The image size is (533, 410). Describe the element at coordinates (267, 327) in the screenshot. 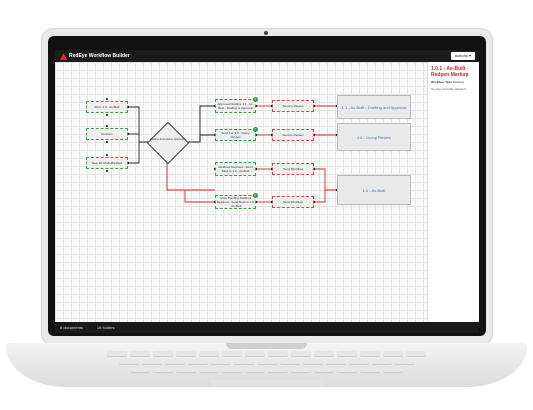

I see `status-bar: 8 documents 16 folders` at that location.